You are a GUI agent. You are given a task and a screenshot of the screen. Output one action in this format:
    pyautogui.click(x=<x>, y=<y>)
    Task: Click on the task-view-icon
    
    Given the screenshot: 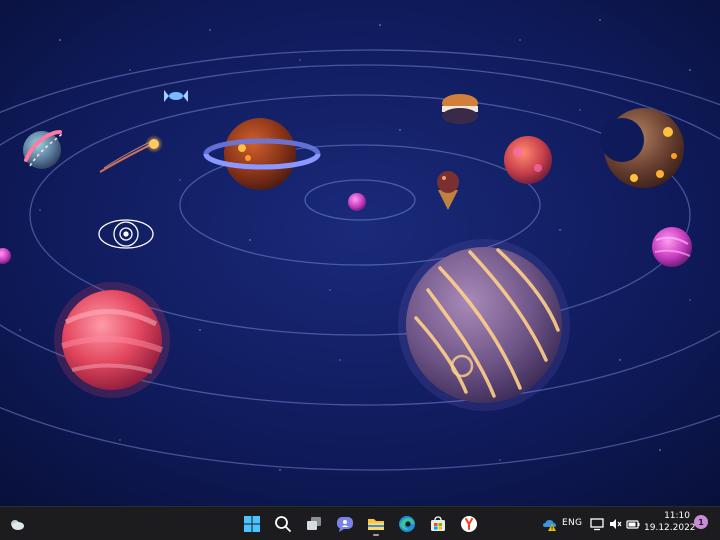 What is the action you would take?
    pyautogui.click(x=314, y=523)
    